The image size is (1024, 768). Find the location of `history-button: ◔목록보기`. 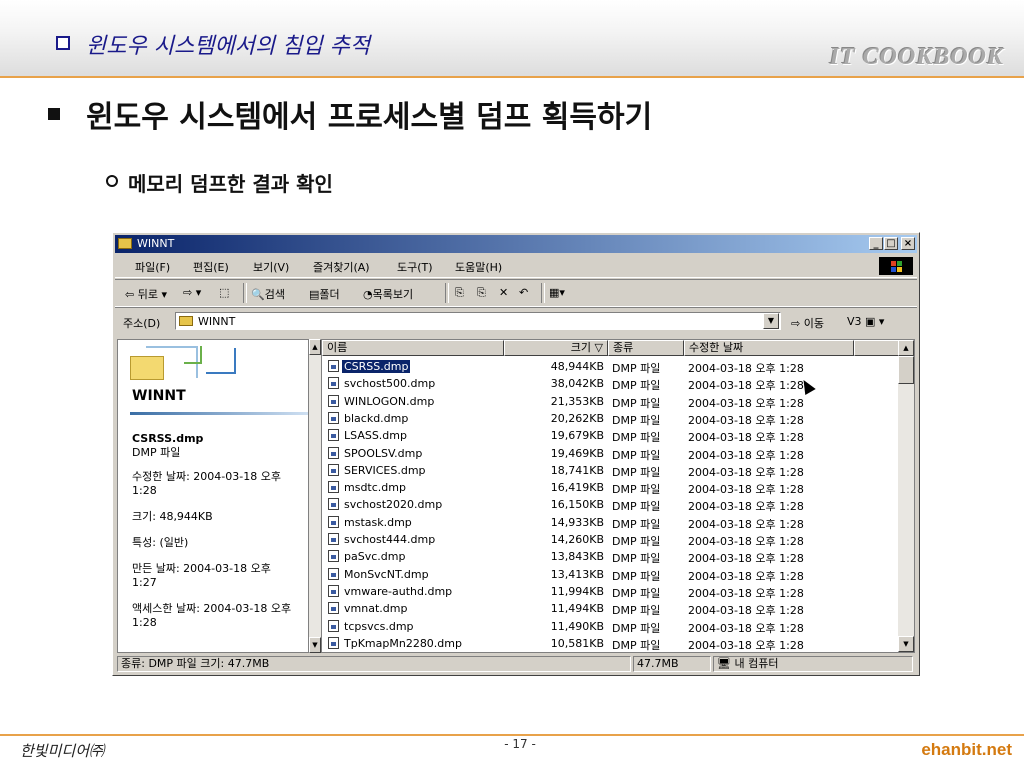

history-button: ◔목록보기 is located at coordinates (388, 294).